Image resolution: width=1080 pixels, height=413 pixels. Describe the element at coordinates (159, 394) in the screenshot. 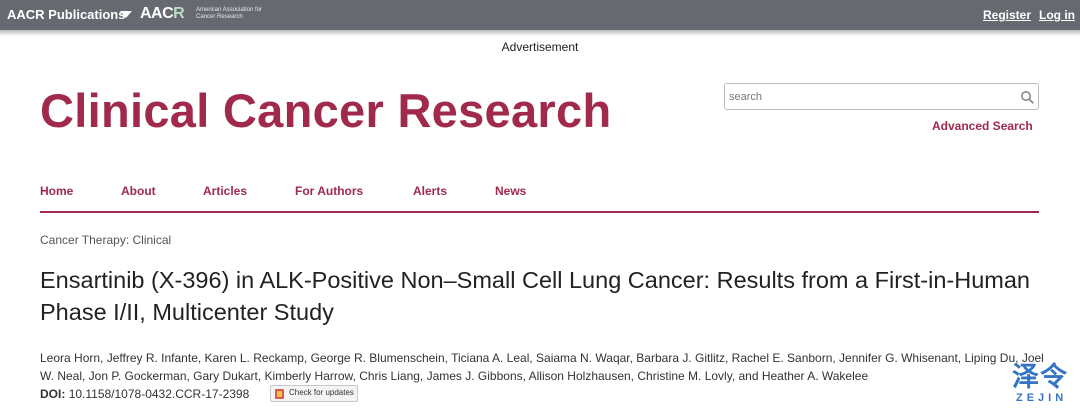

I see `doi-value: 10.1158/1078-0432.CCR-17-2398` at that location.